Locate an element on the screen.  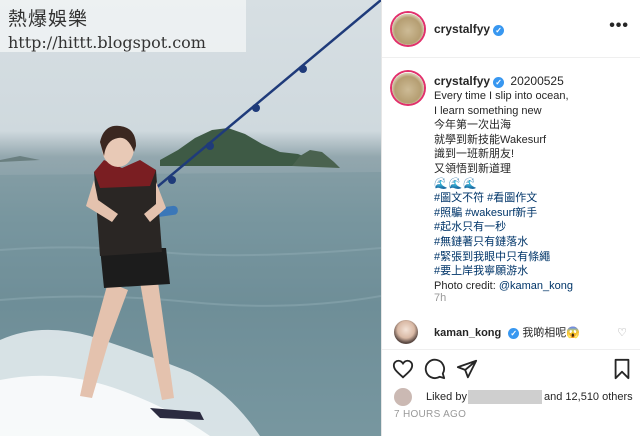
action-bar is located at coordinates (511, 369).